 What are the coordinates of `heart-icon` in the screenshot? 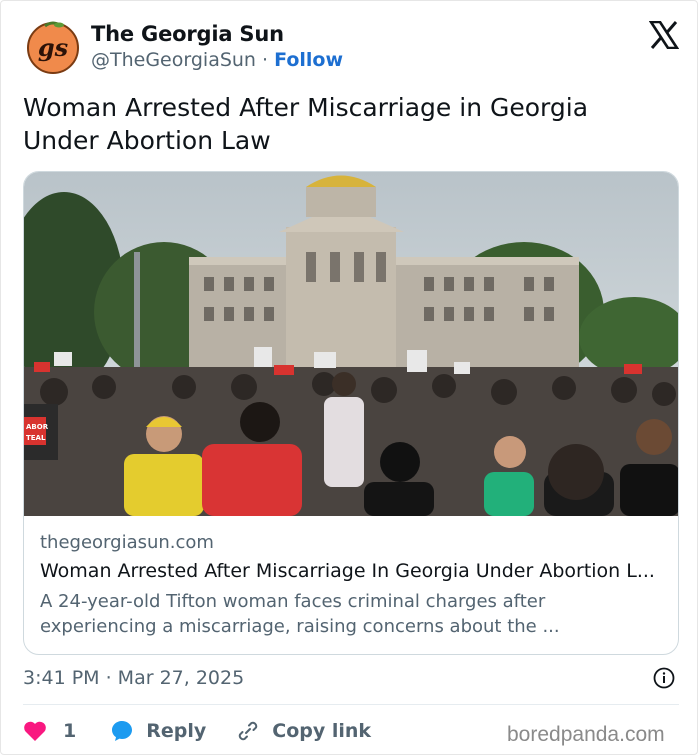 It's located at (35, 731).